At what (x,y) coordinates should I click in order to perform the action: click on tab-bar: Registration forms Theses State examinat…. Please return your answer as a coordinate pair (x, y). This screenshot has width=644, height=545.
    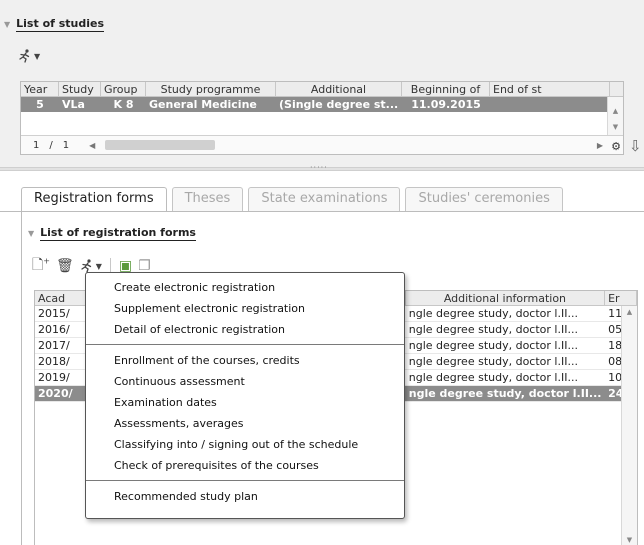
    Looking at the image, I should click on (292, 199).